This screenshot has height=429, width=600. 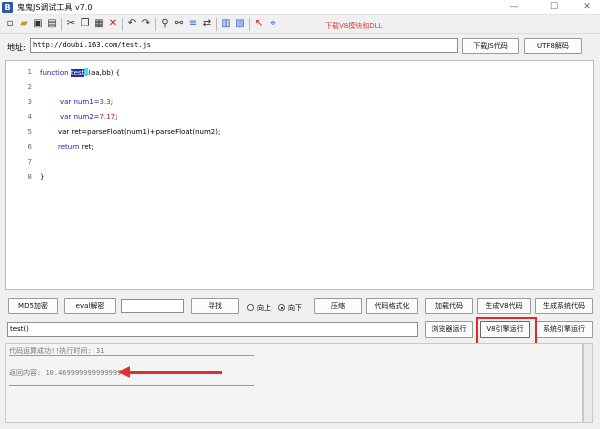 I want to click on settings-icon: ▥, so click(x=226, y=24).